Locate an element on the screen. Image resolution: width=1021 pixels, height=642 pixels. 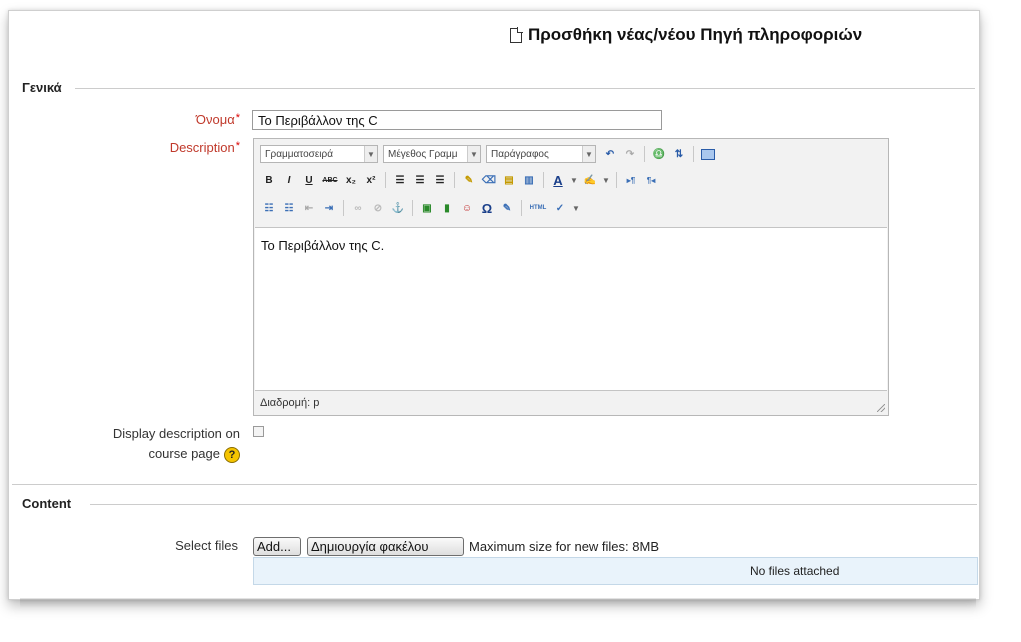
replace-icon: ⇅ is located at coordinates (679, 154).